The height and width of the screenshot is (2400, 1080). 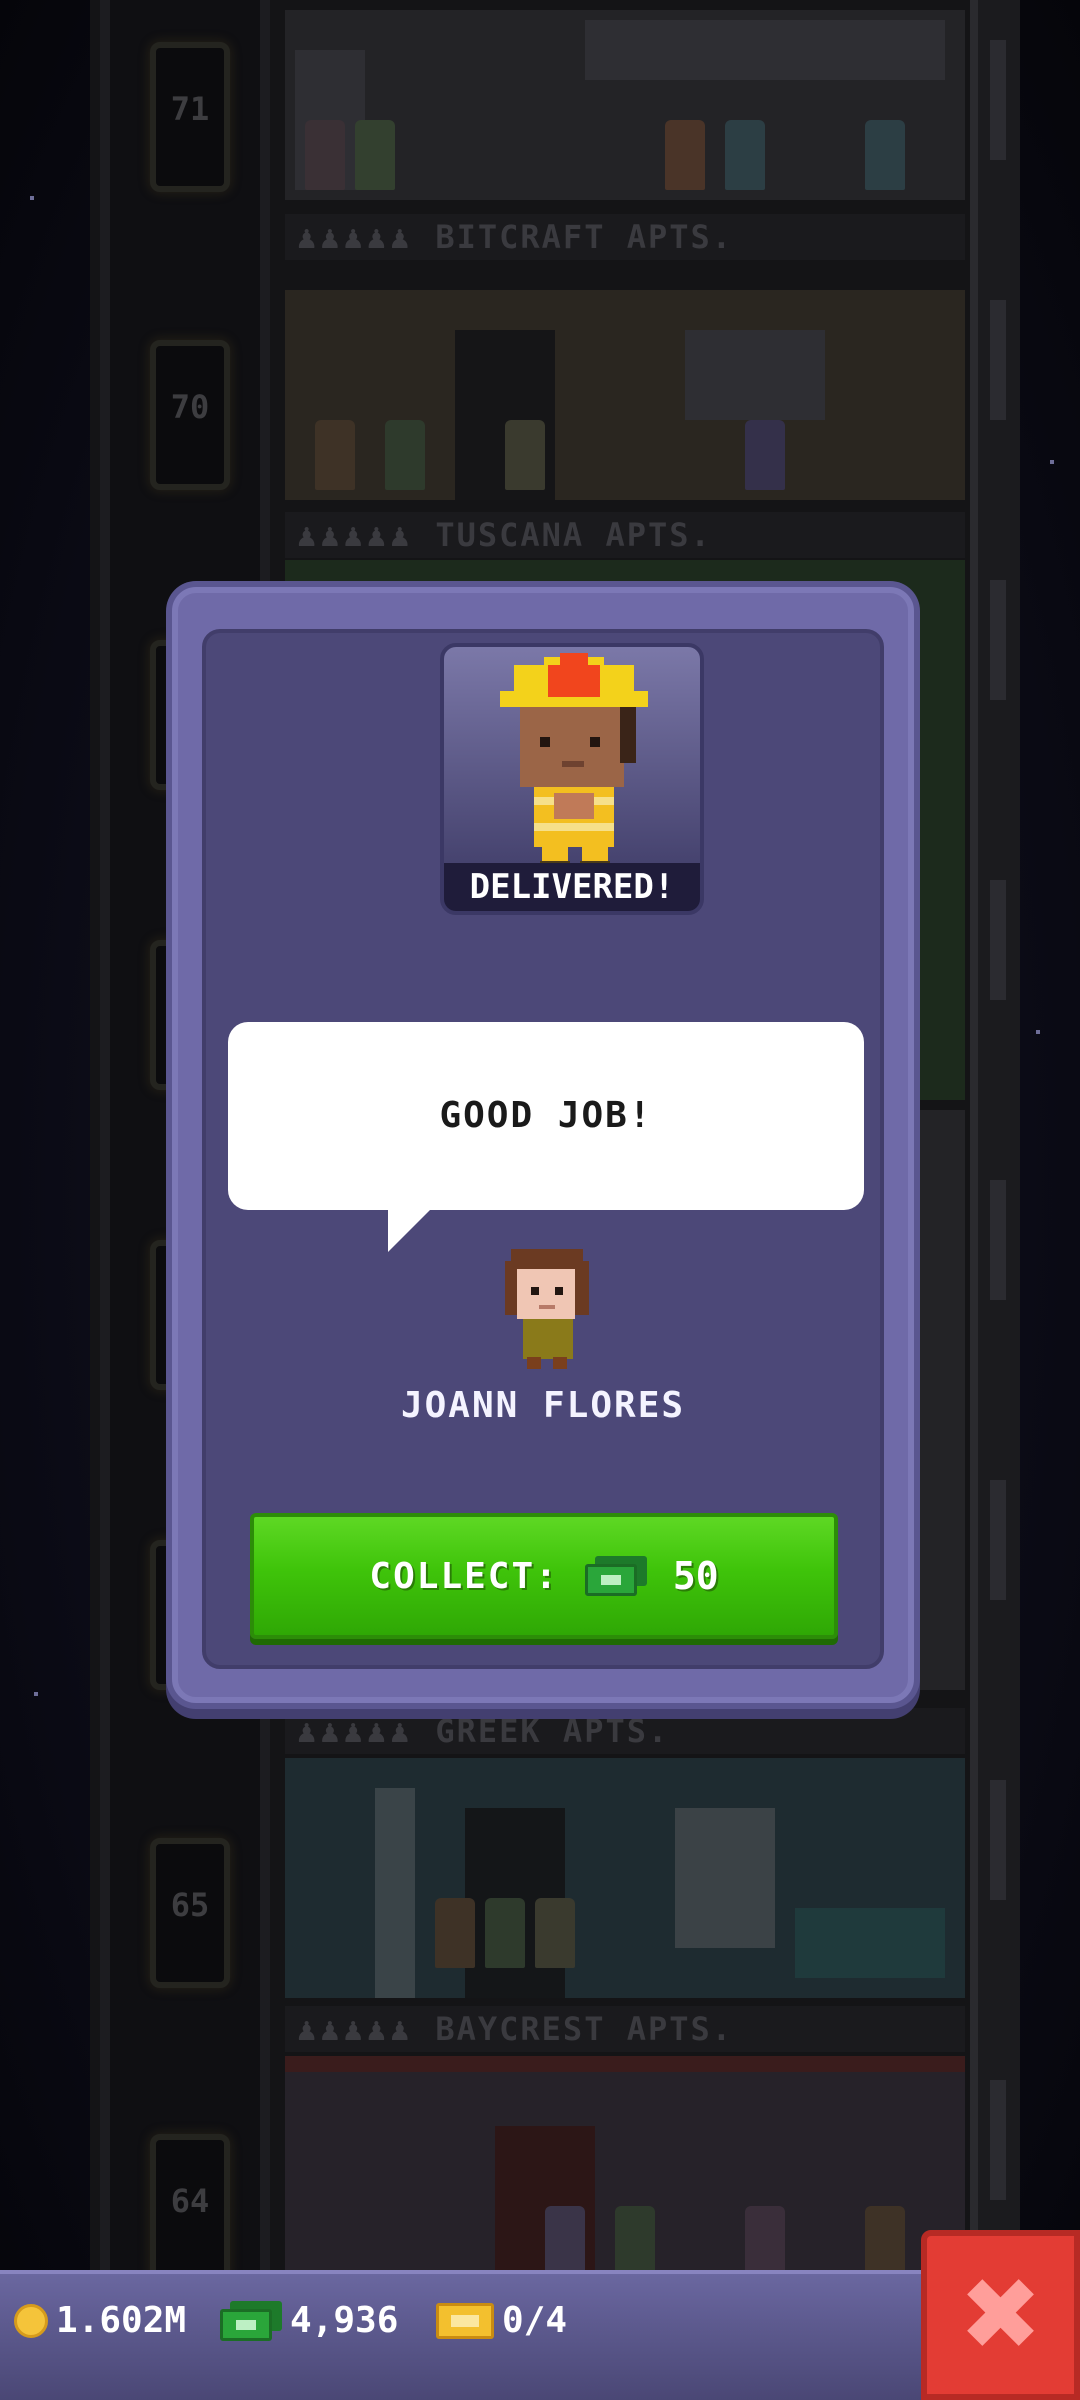 I want to click on collect-label: COLLECT:, so click(x=464, y=1576).